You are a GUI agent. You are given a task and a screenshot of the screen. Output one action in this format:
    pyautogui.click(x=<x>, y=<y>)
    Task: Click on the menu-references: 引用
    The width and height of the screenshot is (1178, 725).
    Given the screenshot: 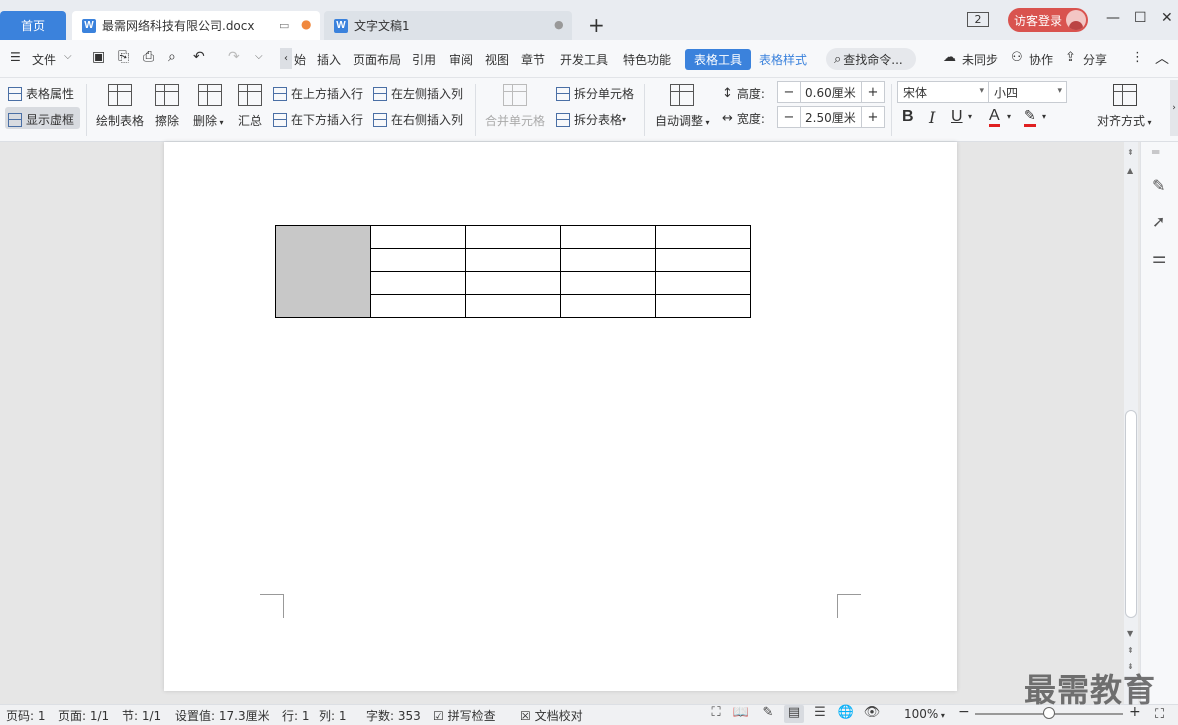 What is the action you would take?
    pyautogui.click(x=424, y=59)
    